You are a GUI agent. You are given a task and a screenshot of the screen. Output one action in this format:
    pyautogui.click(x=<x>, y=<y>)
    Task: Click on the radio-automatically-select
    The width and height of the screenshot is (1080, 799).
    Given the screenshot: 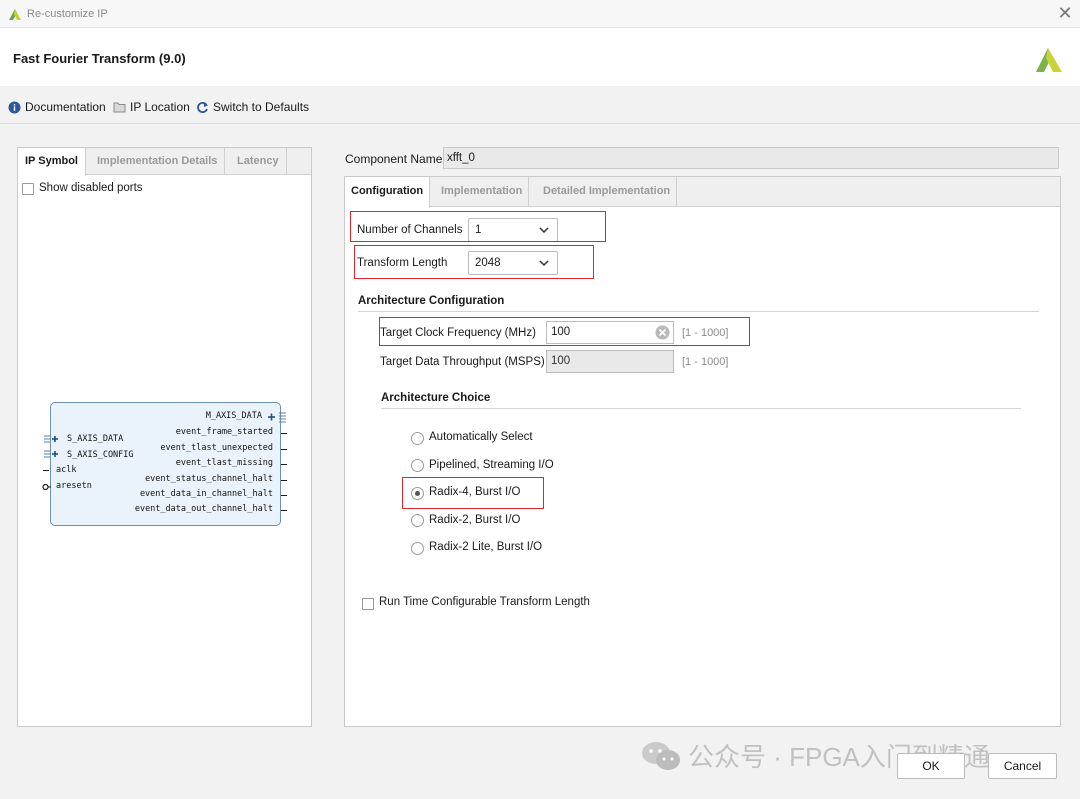 What is the action you would take?
    pyautogui.click(x=417, y=438)
    